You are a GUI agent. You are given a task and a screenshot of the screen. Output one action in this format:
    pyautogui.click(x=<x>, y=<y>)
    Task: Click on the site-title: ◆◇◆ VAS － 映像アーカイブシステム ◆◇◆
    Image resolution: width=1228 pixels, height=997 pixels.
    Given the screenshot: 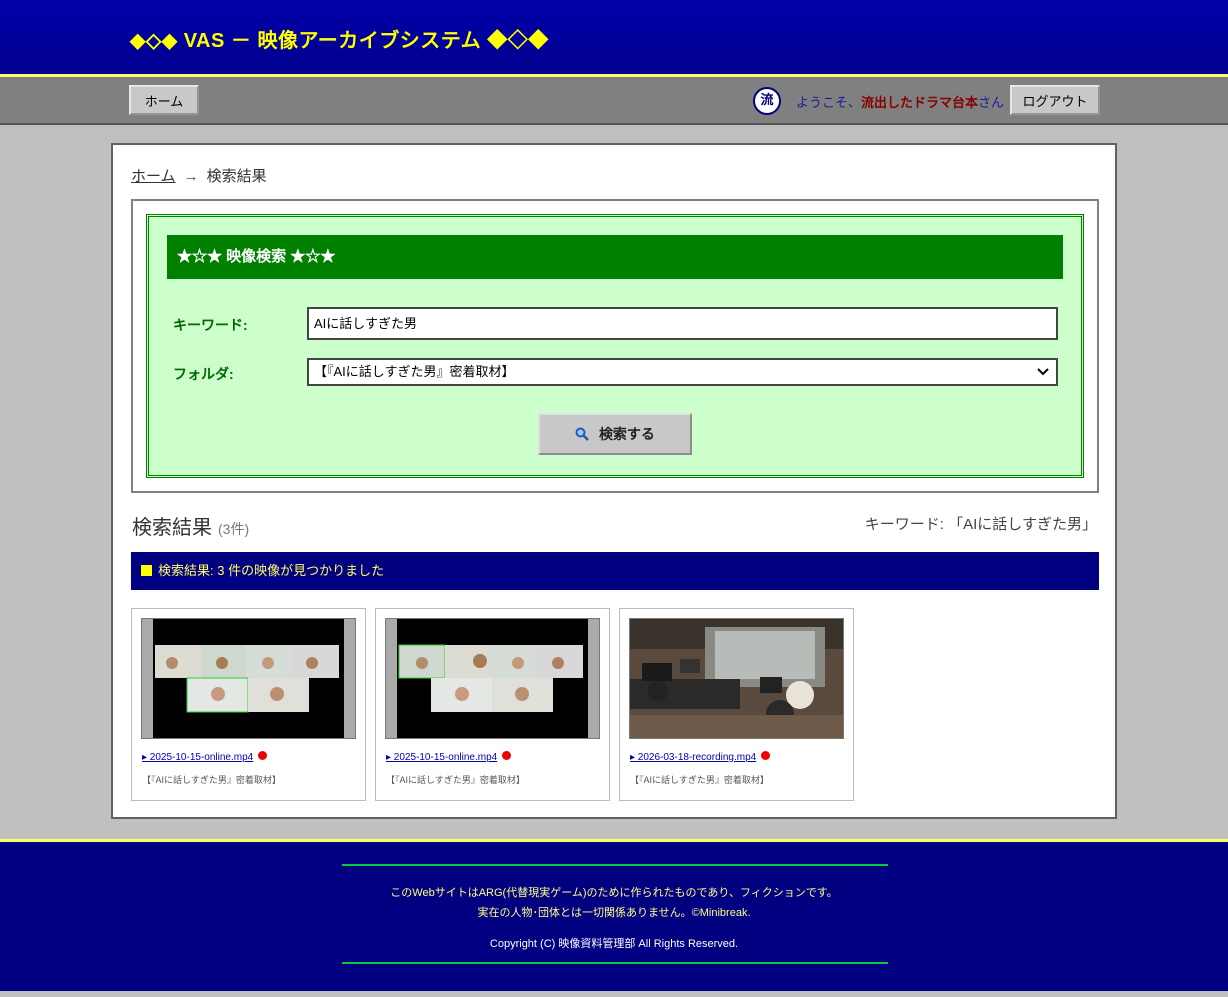 What is the action you would take?
    pyautogui.click(x=339, y=41)
    